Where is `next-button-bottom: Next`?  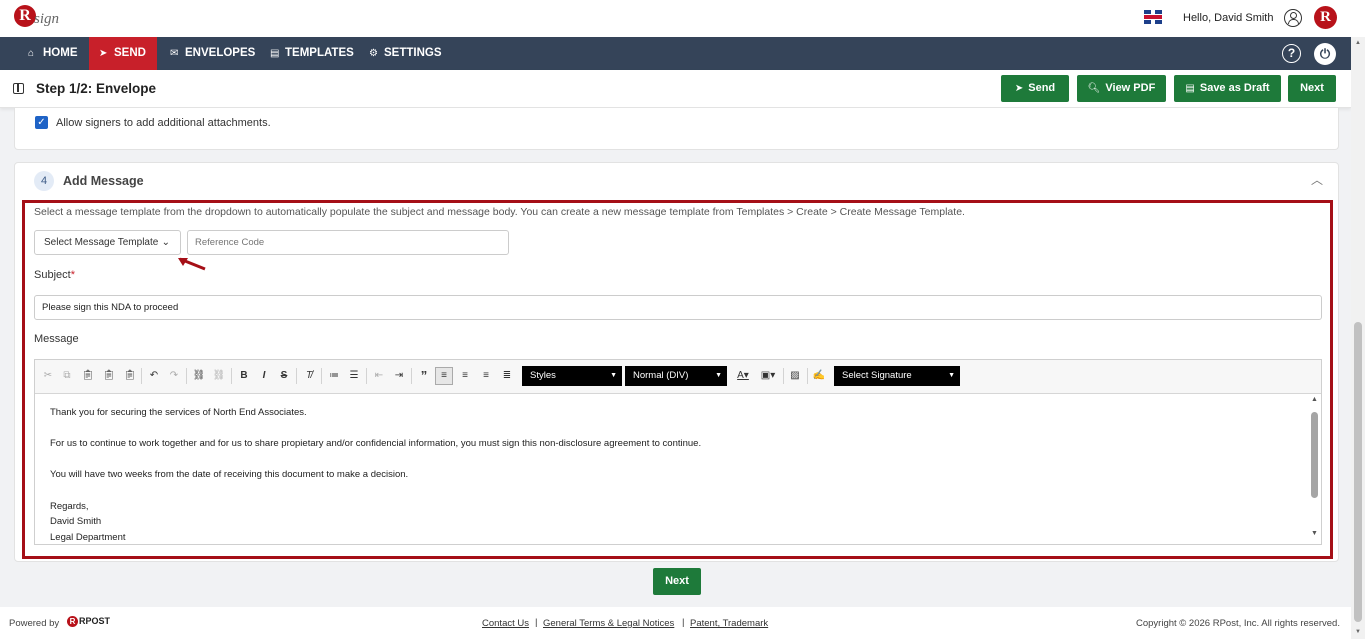 next-button-bottom: Next is located at coordinates (677, 581).